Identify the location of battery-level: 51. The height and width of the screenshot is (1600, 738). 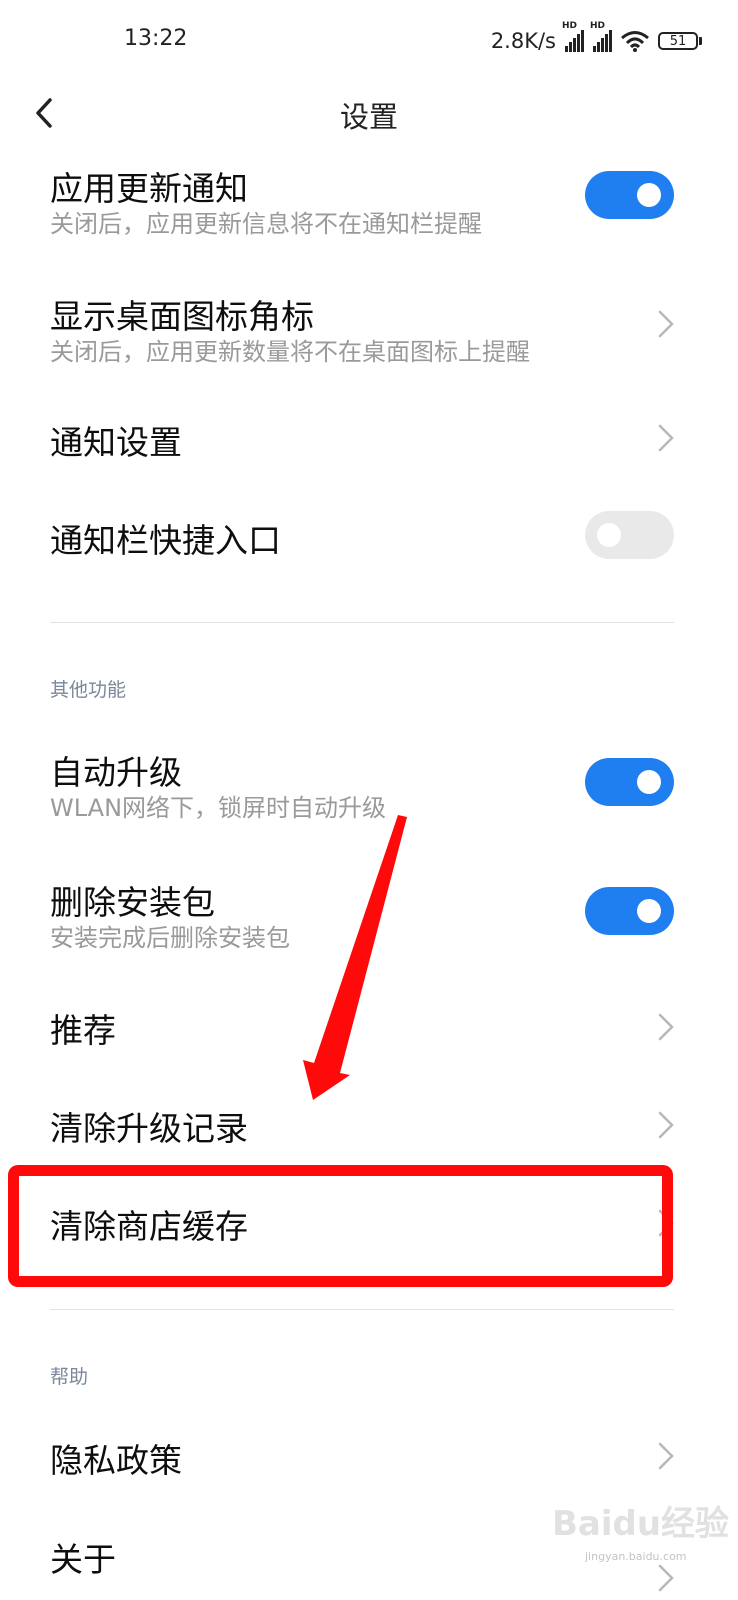
(678, 41).